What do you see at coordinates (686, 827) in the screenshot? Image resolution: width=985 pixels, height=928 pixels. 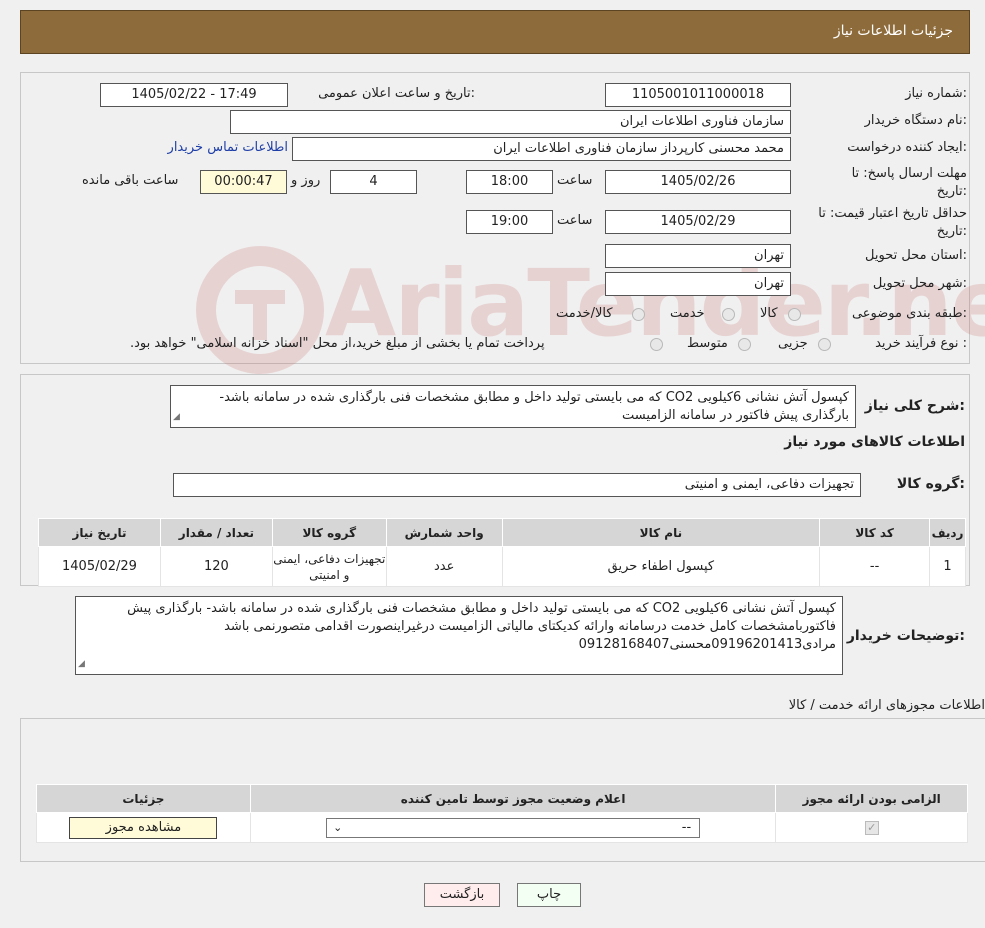 I see `permit-status-value: --` at bounding box center [686, 827].